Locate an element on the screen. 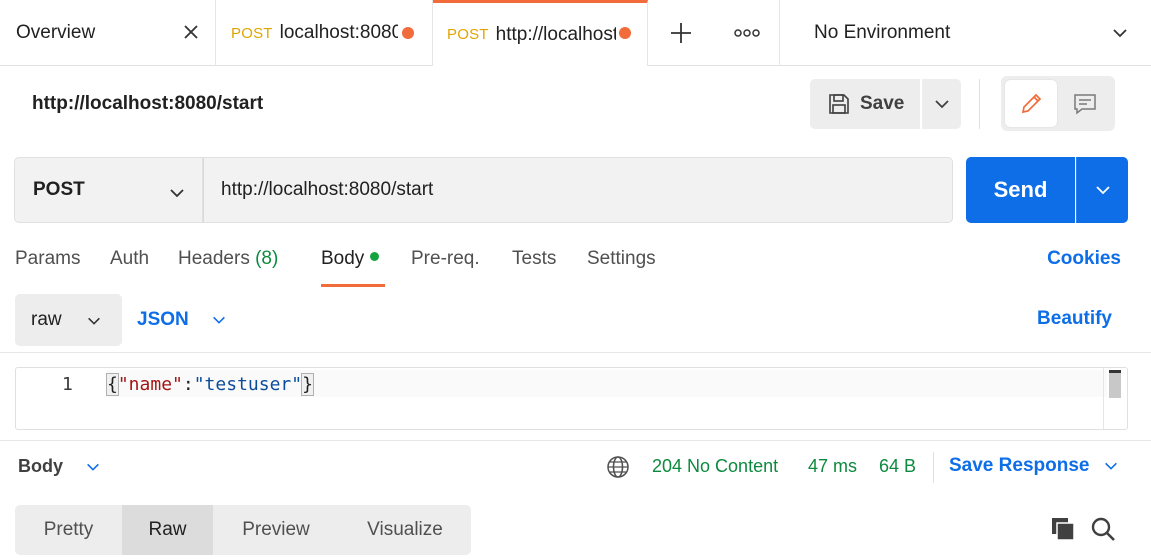 The image size is (1151, 559). save-options-button is located at coordinates (941, 104).